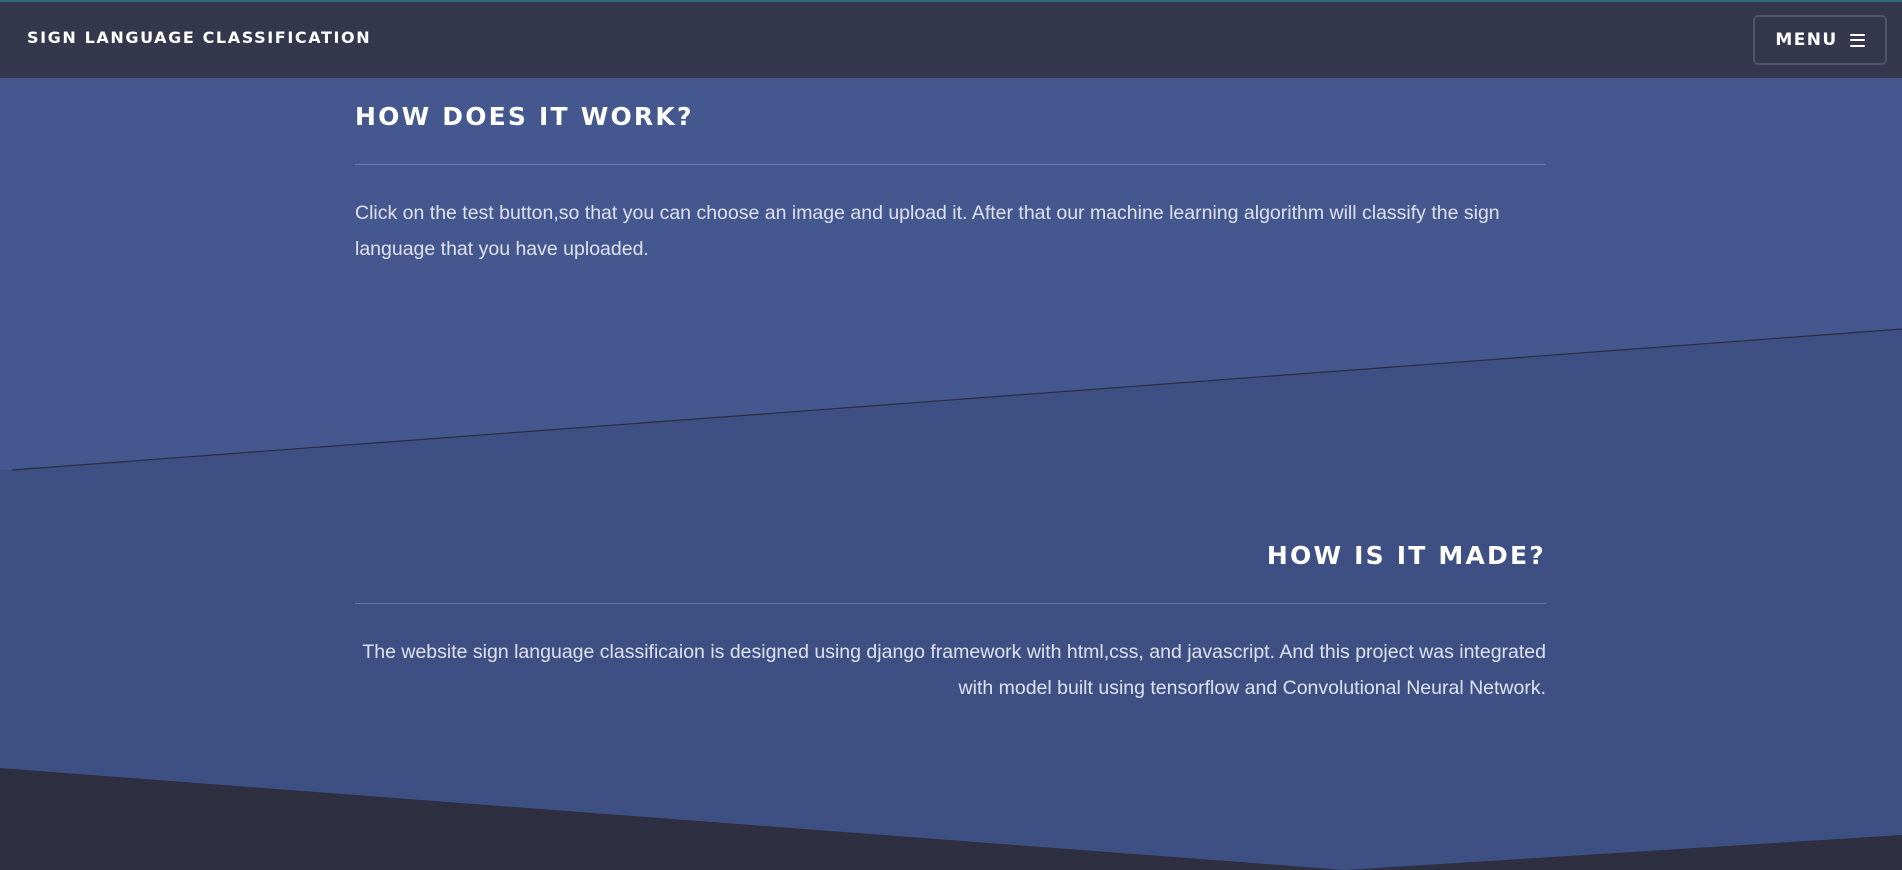  Describe the element at coordinates (1406, 555) in the screenshot. I see `section-title: HOW IS IT MADE?` at that location.